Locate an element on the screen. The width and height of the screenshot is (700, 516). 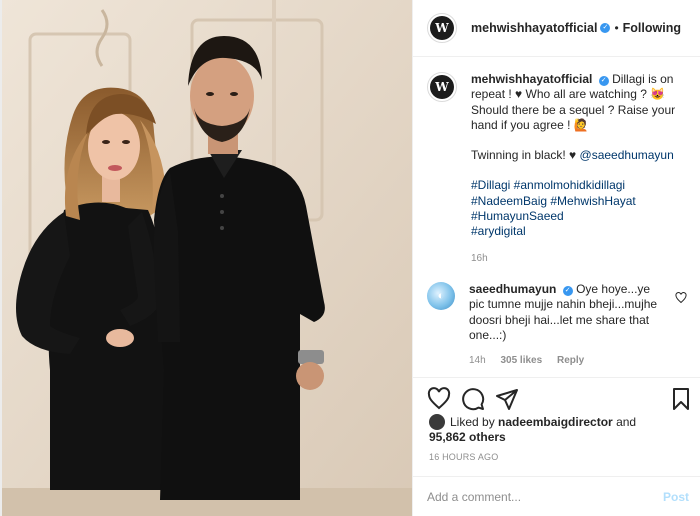
post-timestamp: 16 HOURS AGO is located at coordinates (463, 457).